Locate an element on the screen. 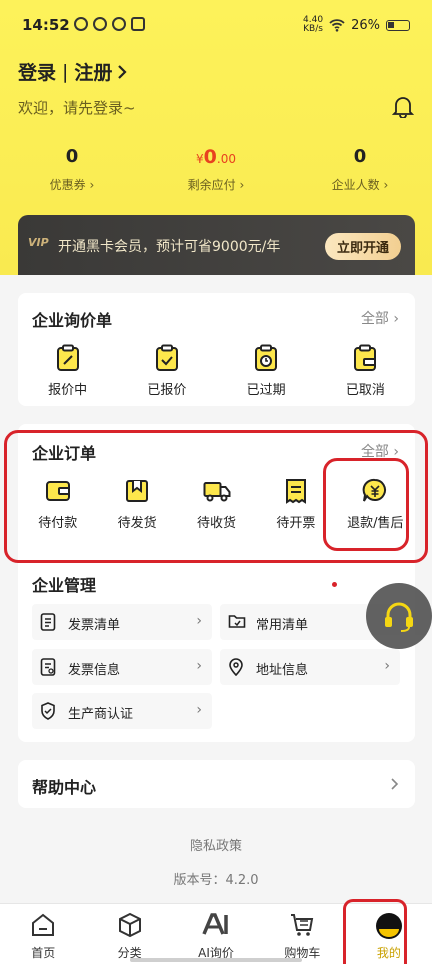 The width and height of the screenshot is (432, 964). tab-home: 首页 is located at coordinates (43, 934).